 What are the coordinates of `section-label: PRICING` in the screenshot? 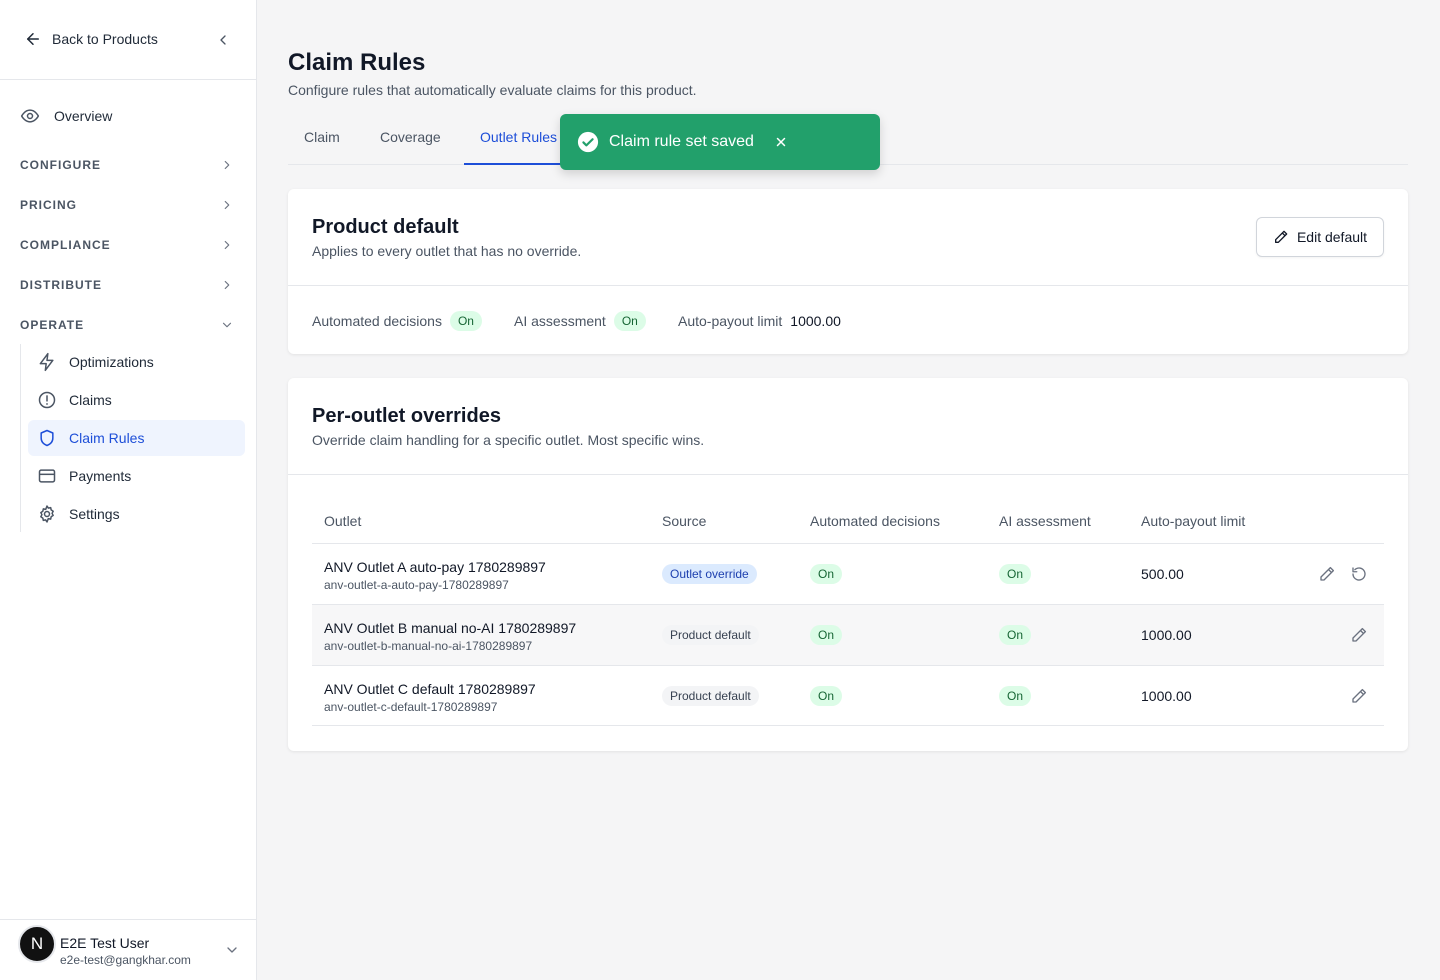 It's located at (49, 205).